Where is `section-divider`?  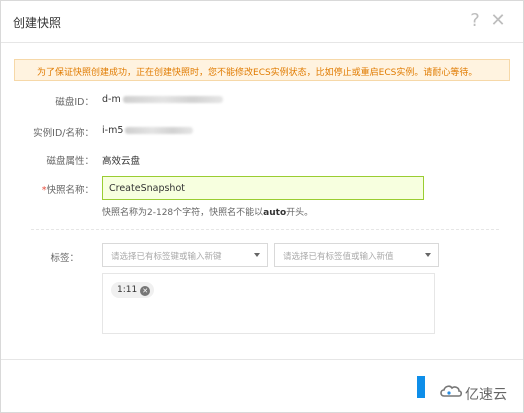
section-divider is located at coordinates (265, 229).